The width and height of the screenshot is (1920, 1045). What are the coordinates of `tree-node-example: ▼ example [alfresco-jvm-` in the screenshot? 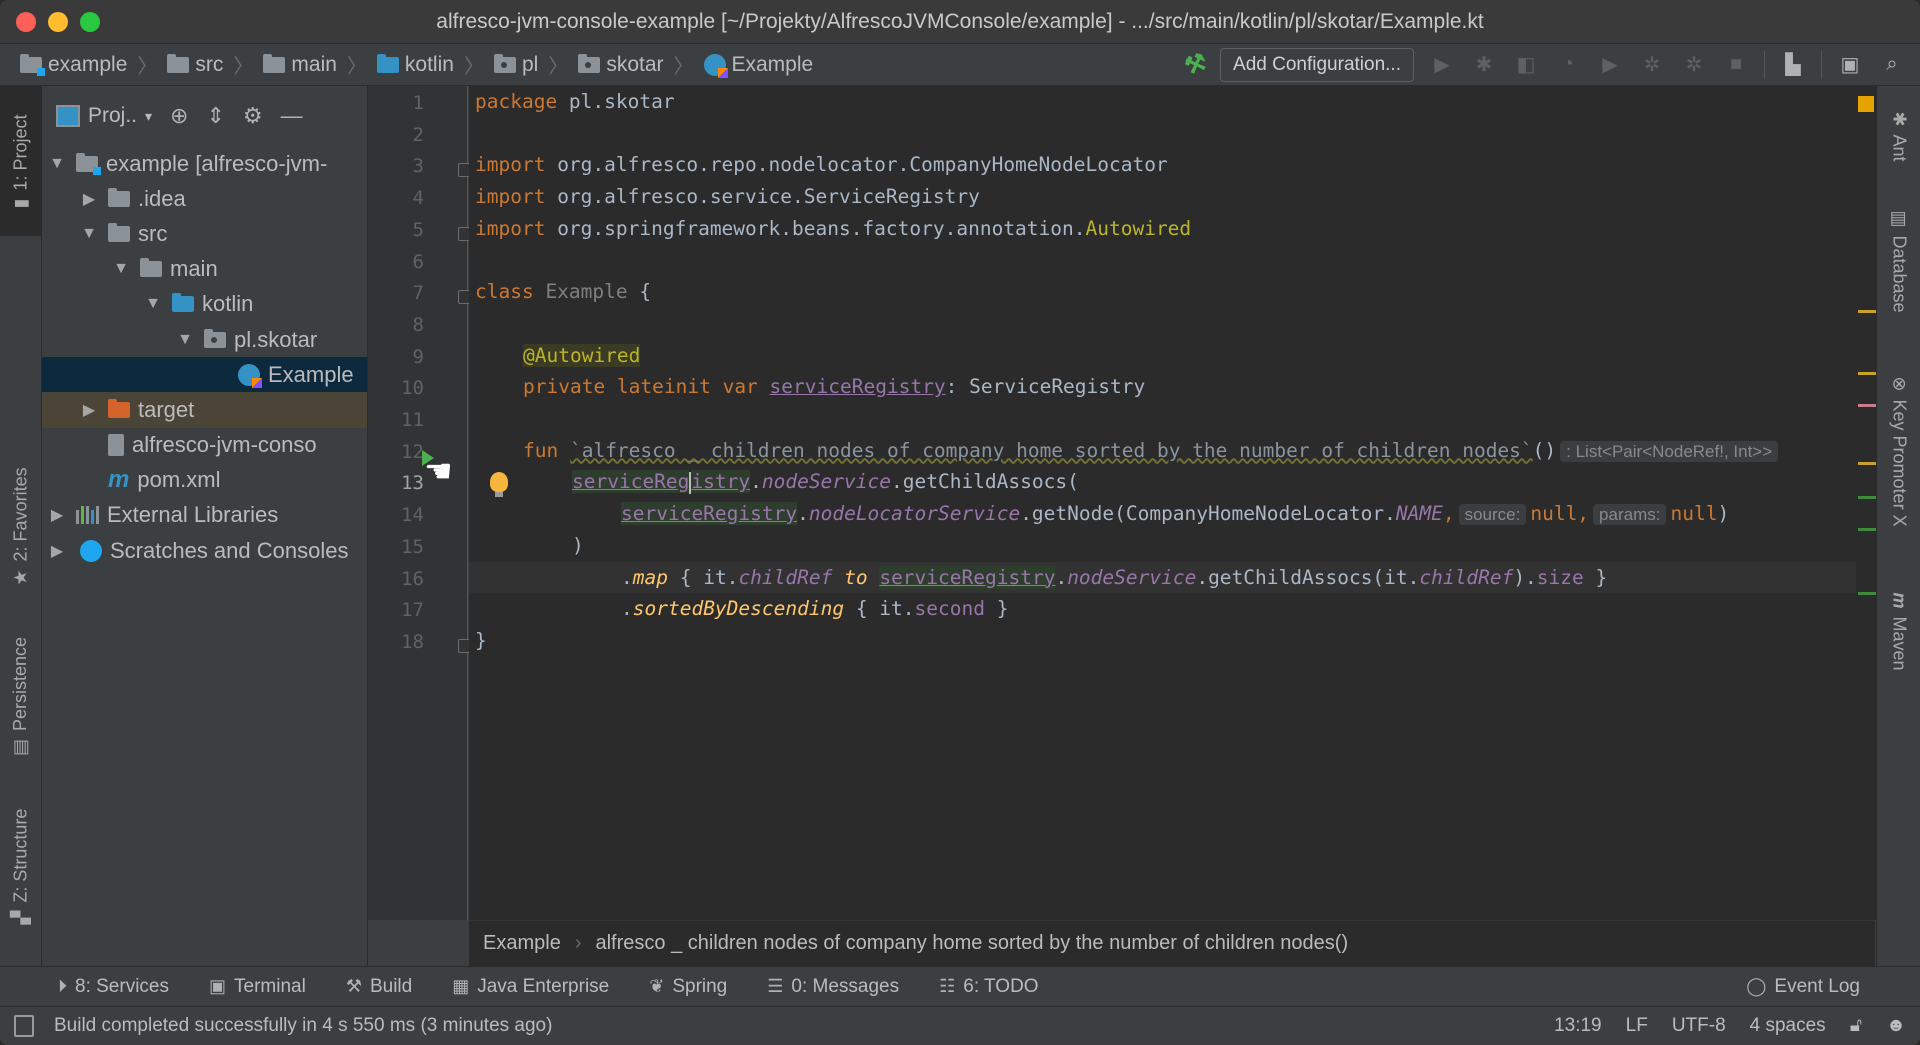 It's located at (204, 163).